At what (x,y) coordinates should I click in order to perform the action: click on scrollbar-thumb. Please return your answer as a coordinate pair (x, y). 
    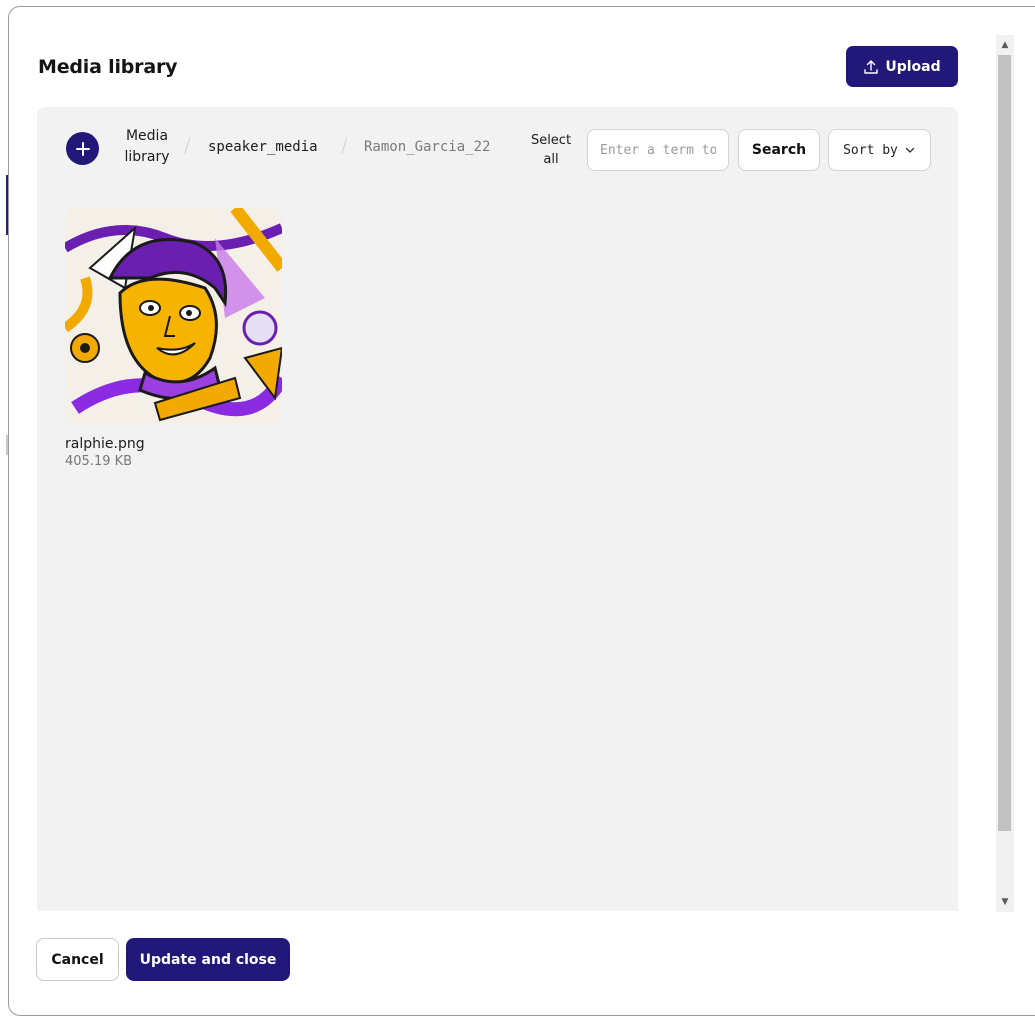
    Looking at the image, I should click on (1004, 443).